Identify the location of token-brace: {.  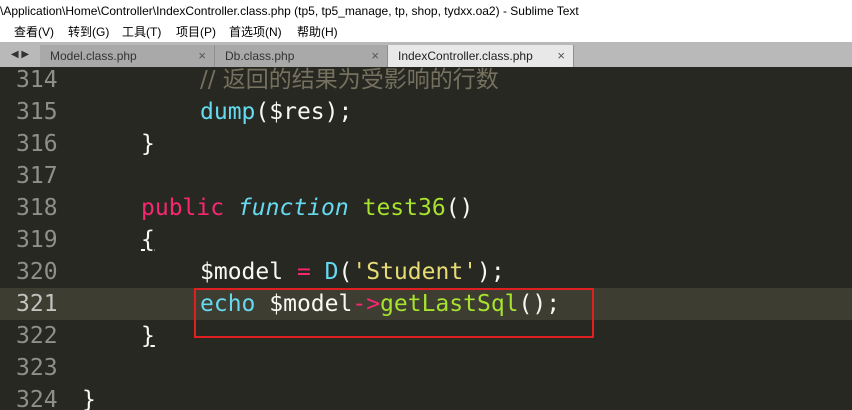
(148, 240).